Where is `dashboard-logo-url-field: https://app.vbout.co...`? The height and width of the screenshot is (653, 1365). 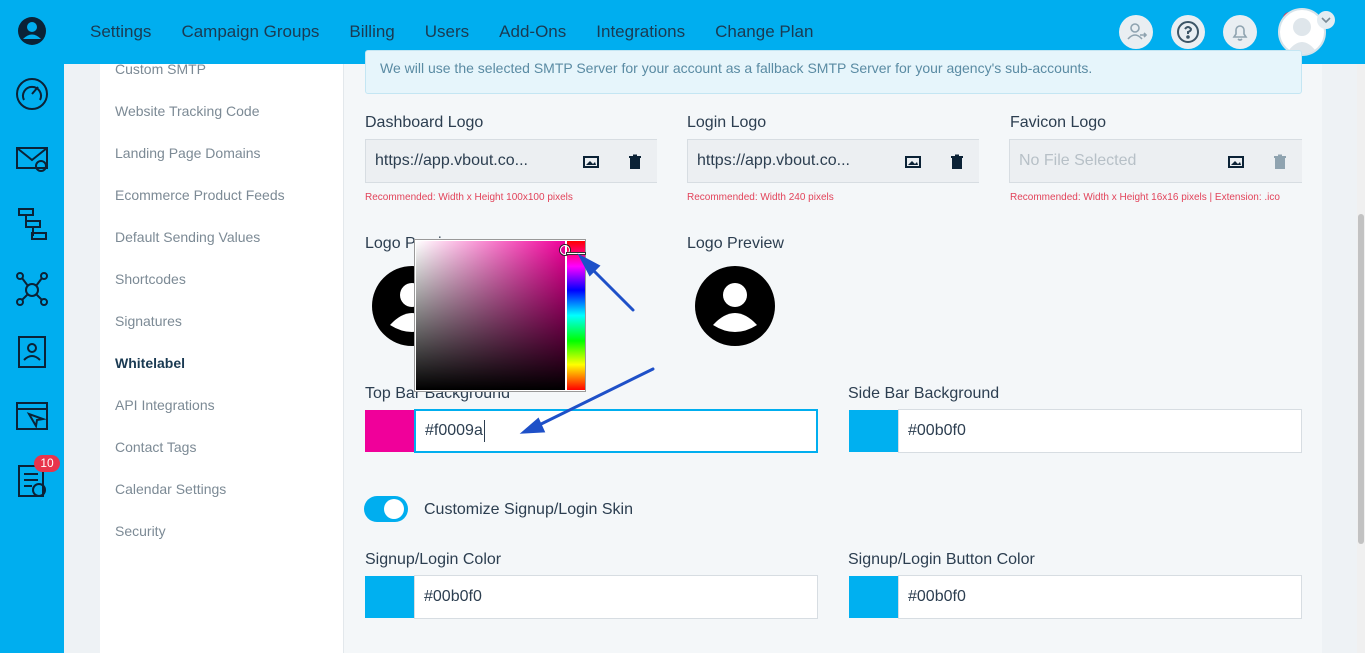 dashboard-logo-url-field: https://app.vbout.co... is located at coordinates (466, 161).